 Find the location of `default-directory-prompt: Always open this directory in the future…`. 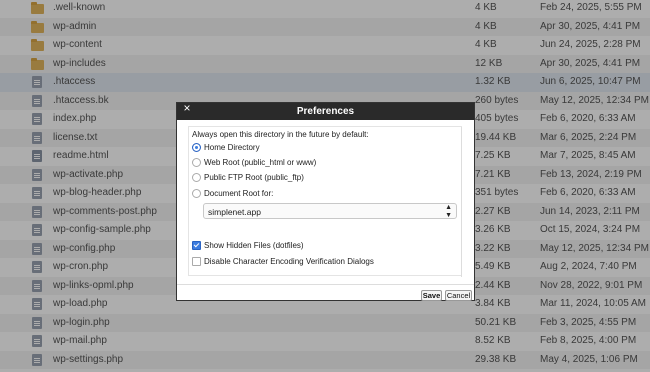

default-directory-prompt: Always open this directory in the future… is located at coordinates (280, 134).